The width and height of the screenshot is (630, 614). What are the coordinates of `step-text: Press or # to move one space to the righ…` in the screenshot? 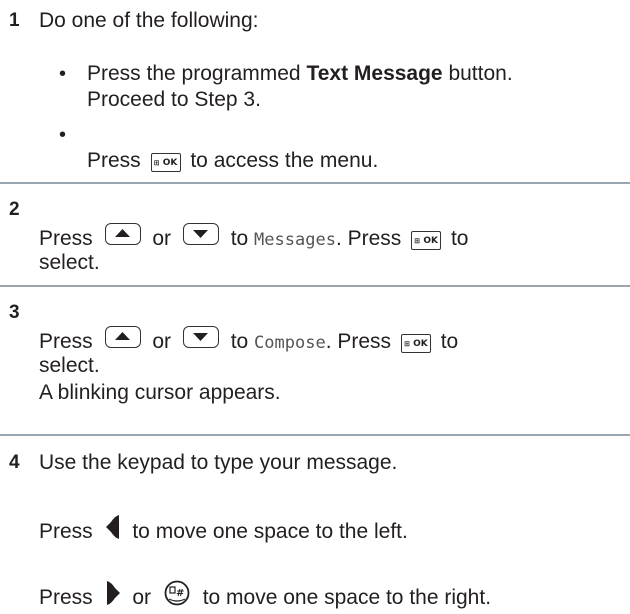 It's located at (265, 596).